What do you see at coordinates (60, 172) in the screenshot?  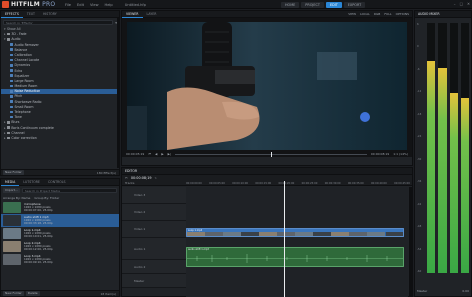 I see `effects-footer: New Folder 180 Effect(s)` at bounding box center [60, 172].